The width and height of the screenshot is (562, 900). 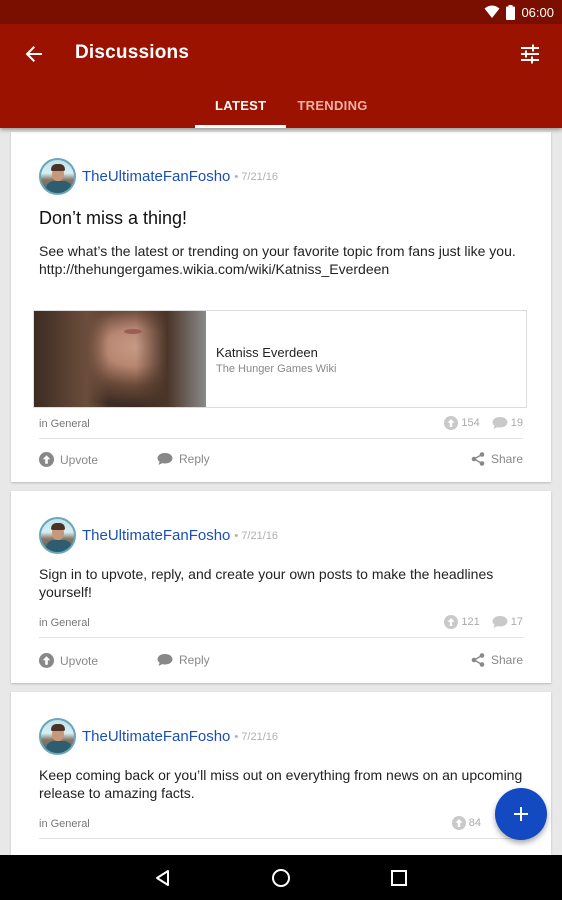 What do you see at coordinates (281, 76) in the screenshot?
I see `app-bar: Discussions LATEST TRENDING` at bounding box center [281, 76].